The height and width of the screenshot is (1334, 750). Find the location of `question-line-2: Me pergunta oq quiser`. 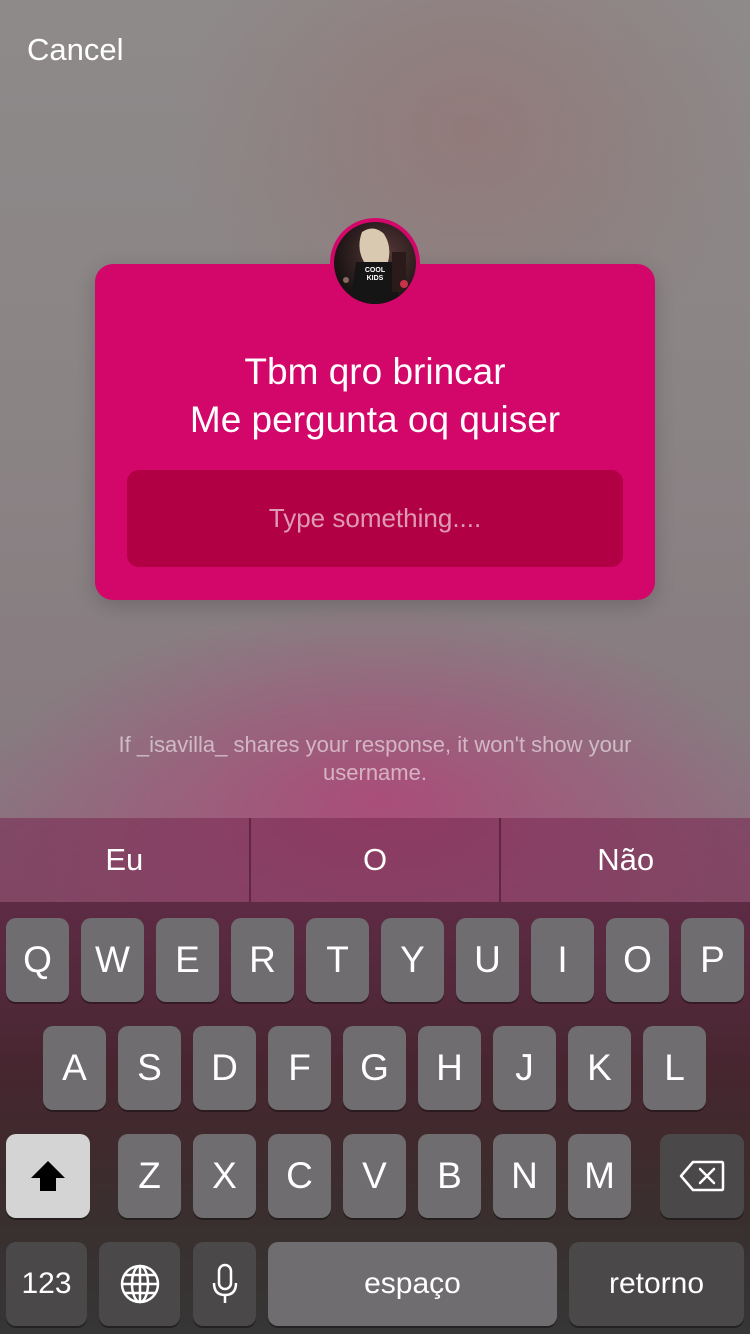

question-line-2: Me pergunta oq quiser is located at coordinates (375, 419).